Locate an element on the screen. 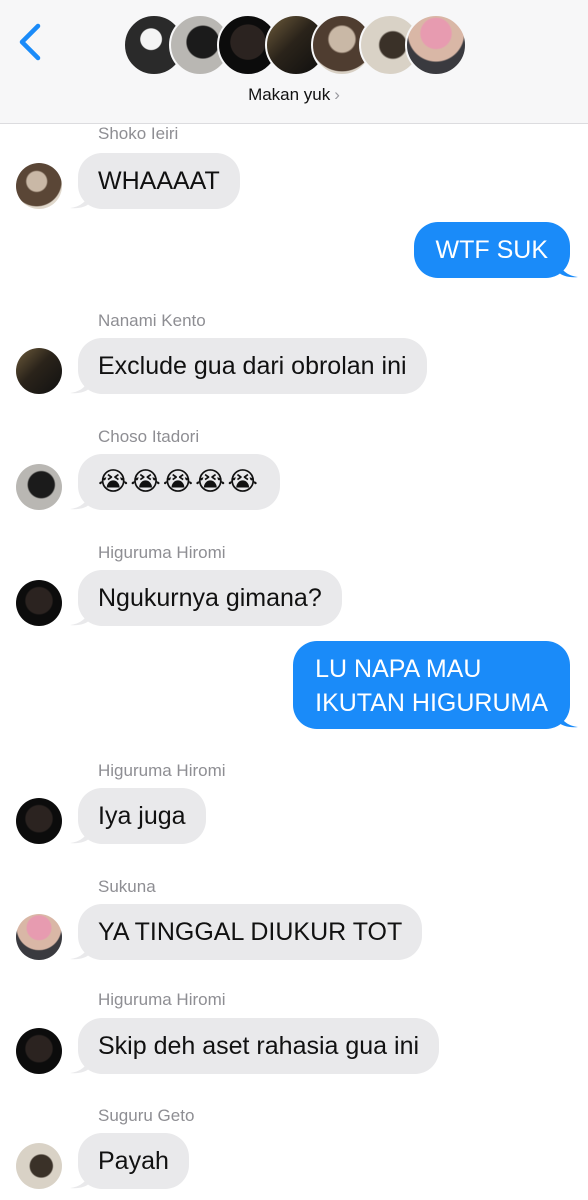  message-text: Payah is located at coordinates (133, 1161).